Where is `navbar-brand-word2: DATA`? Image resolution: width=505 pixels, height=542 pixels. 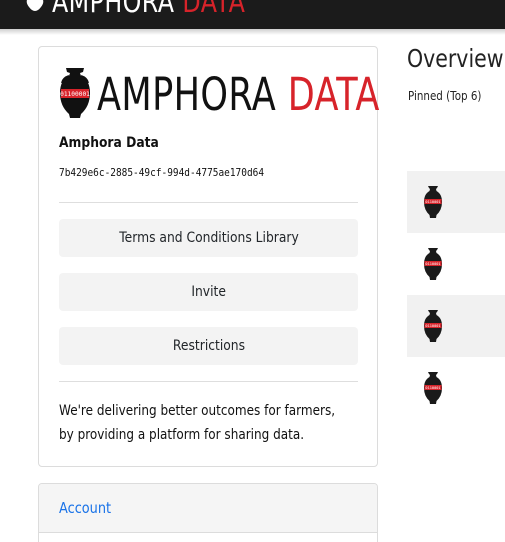
navbar-brand-word2: DATA is located at coordinates (214, 9).